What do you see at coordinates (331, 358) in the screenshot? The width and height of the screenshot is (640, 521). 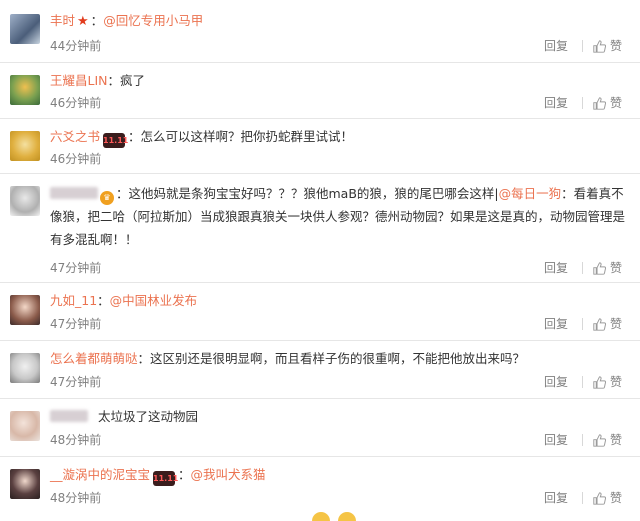 I see `comment-text: ：这区别还是很明显啊，而且看样子伤的很重啊，不能把他放出来吗？` at bounding box center [331, 358].